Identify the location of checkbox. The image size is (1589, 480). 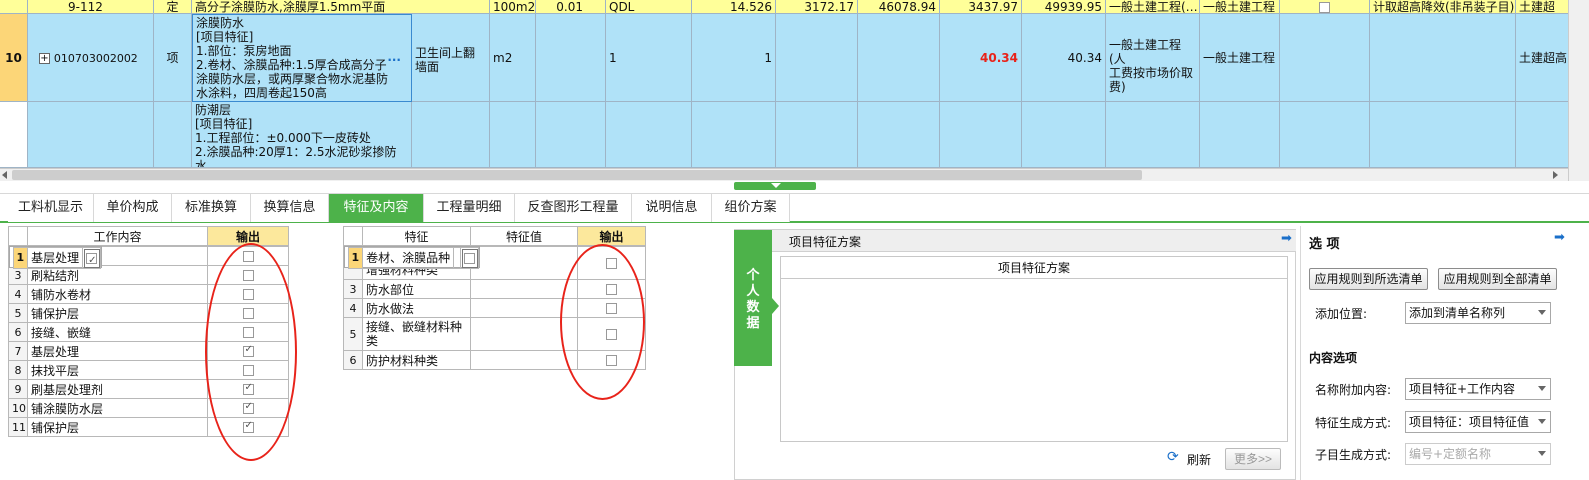
(1324, 7).